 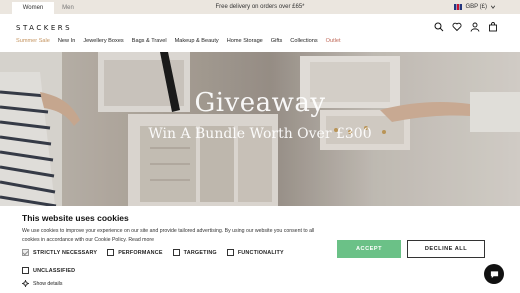 What do you see at coordinates (33, 41) in the screenshot?
I see `nav-summer-sale: Summer Sale` at bounding box center [33, 41].